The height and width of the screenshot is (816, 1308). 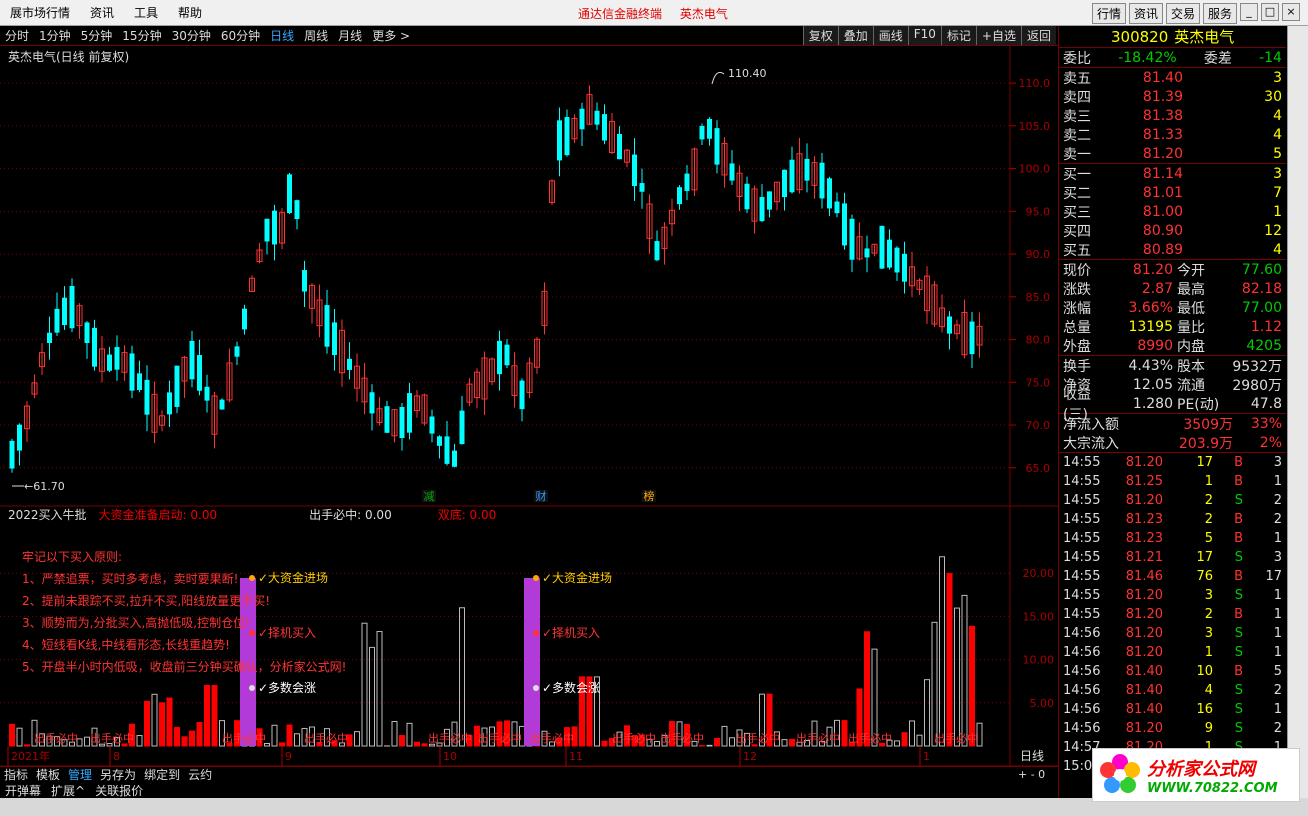 I want to click on add-favorite-button: +自选, so click(x=998, y=35).